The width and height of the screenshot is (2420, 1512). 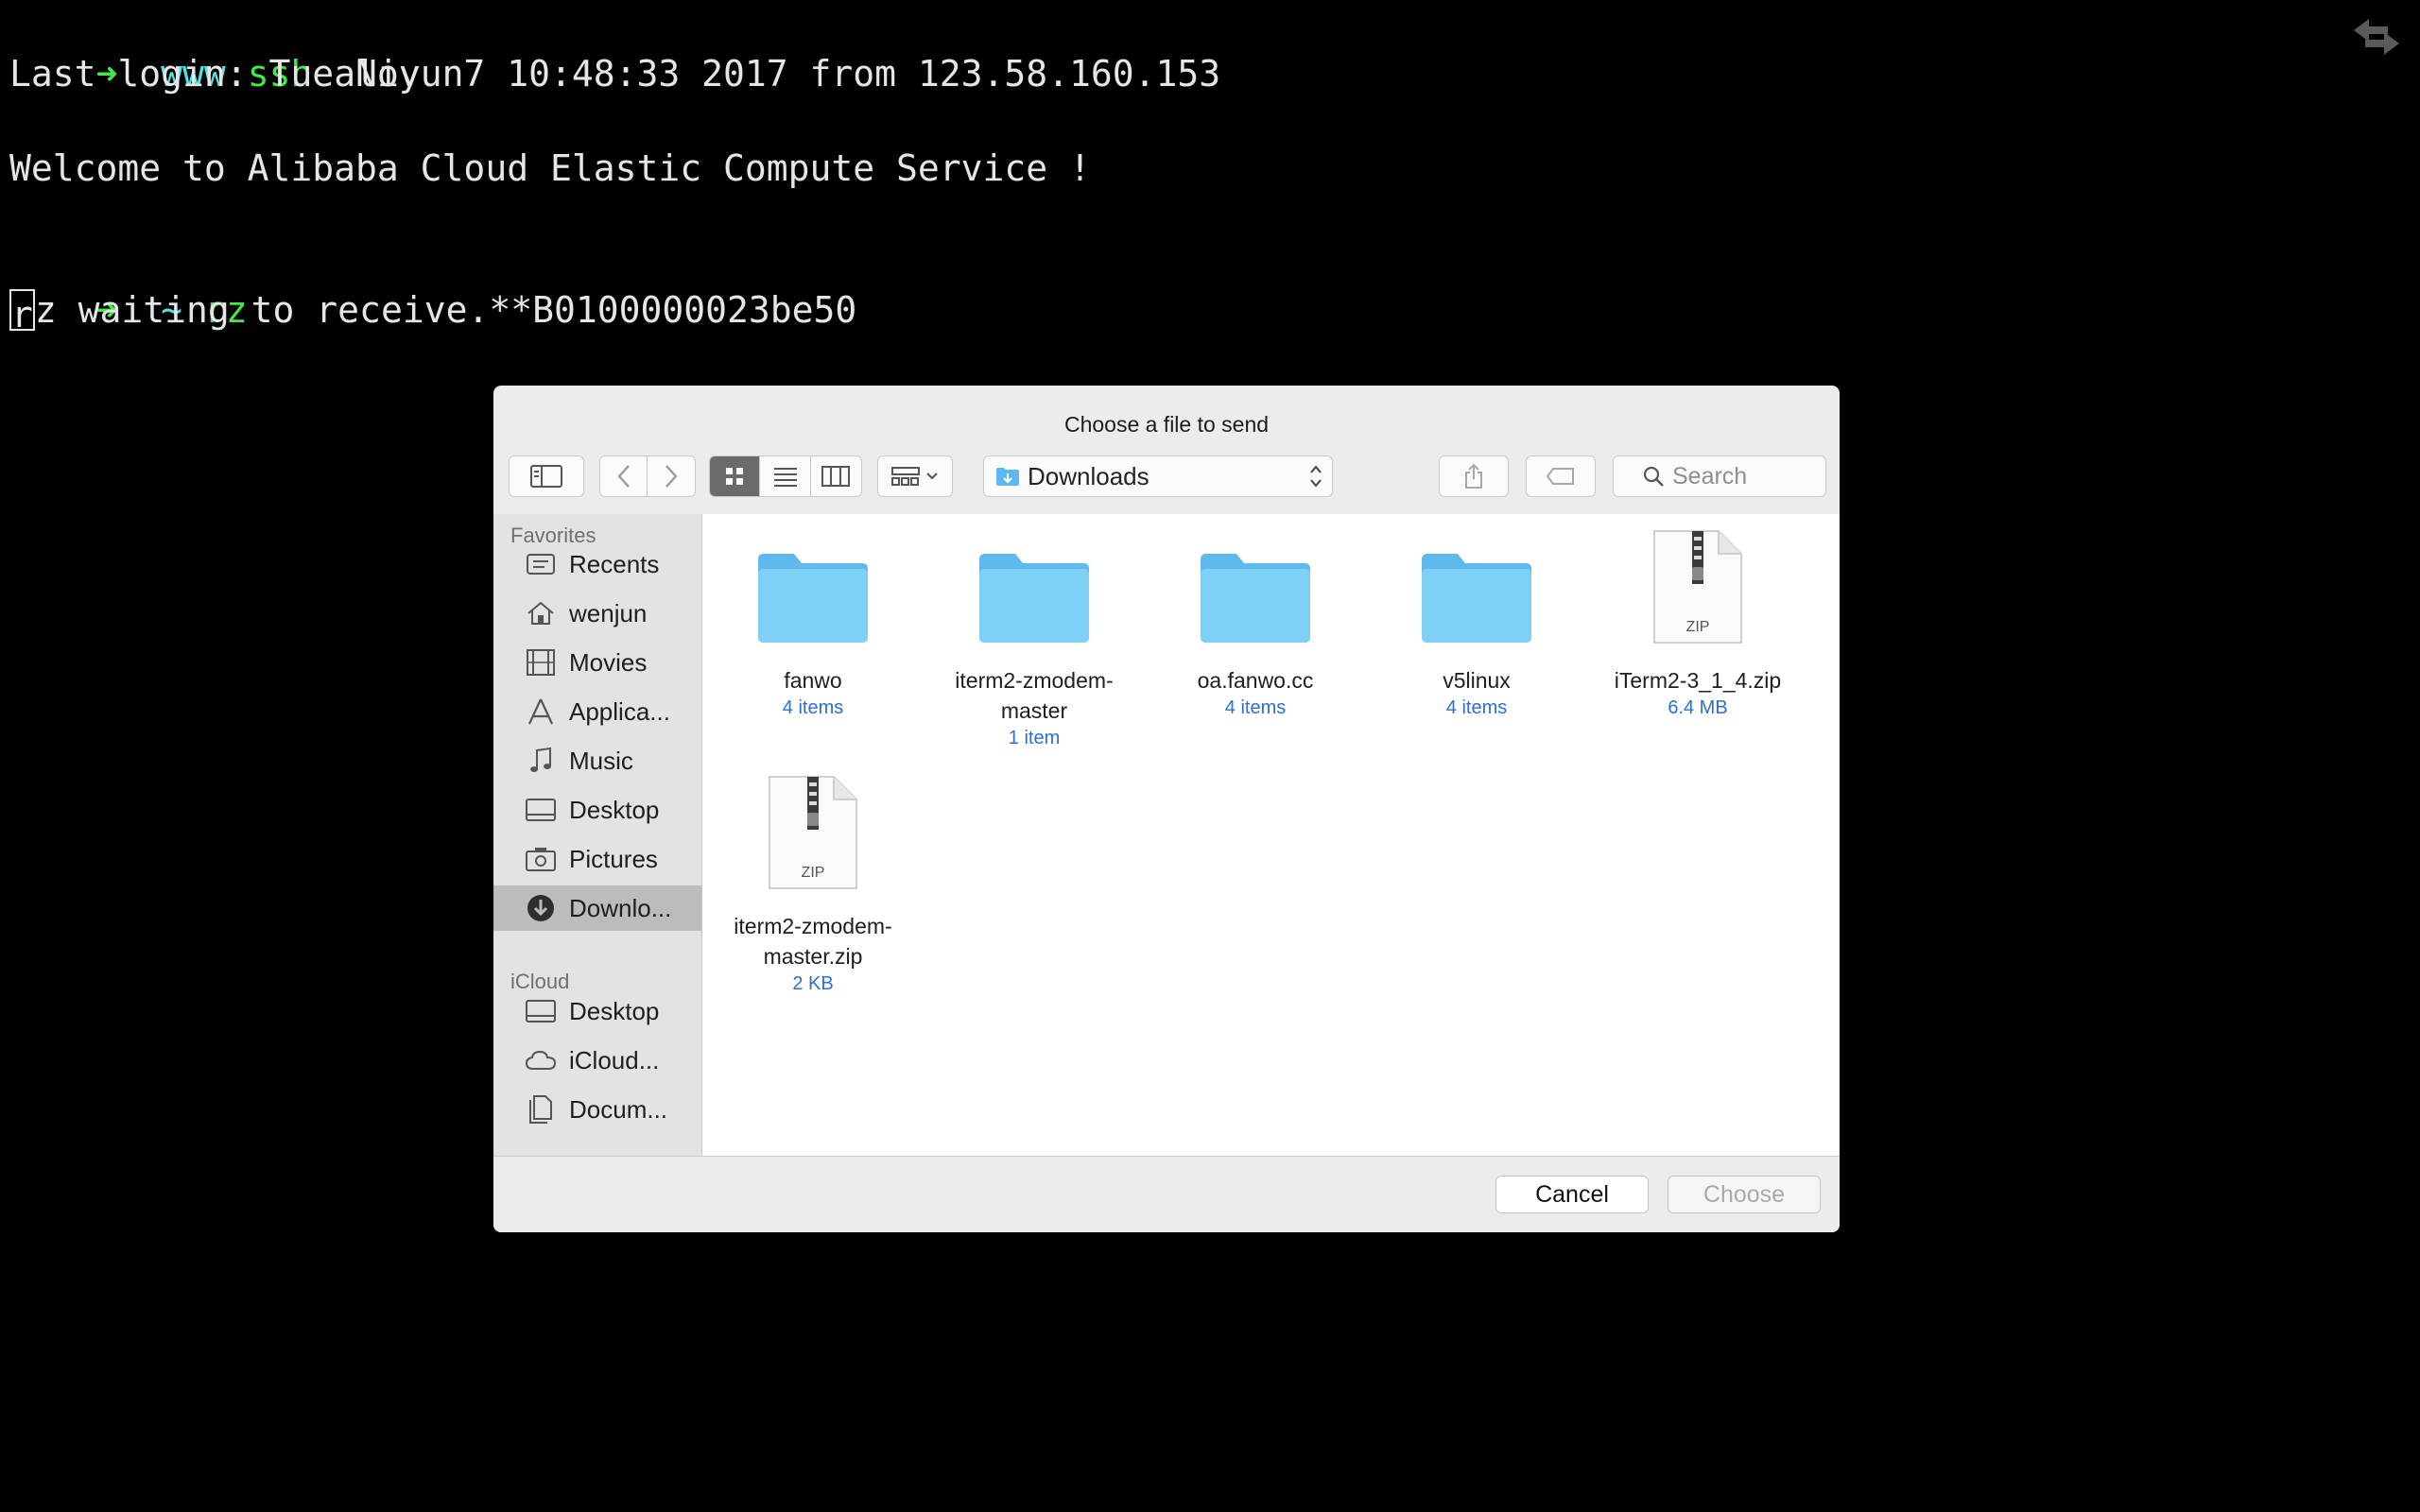 What do you see at coordinates (22, 311) in the screenshot?
I see `terminal-cursor: r` at bounding box center [22, 311].